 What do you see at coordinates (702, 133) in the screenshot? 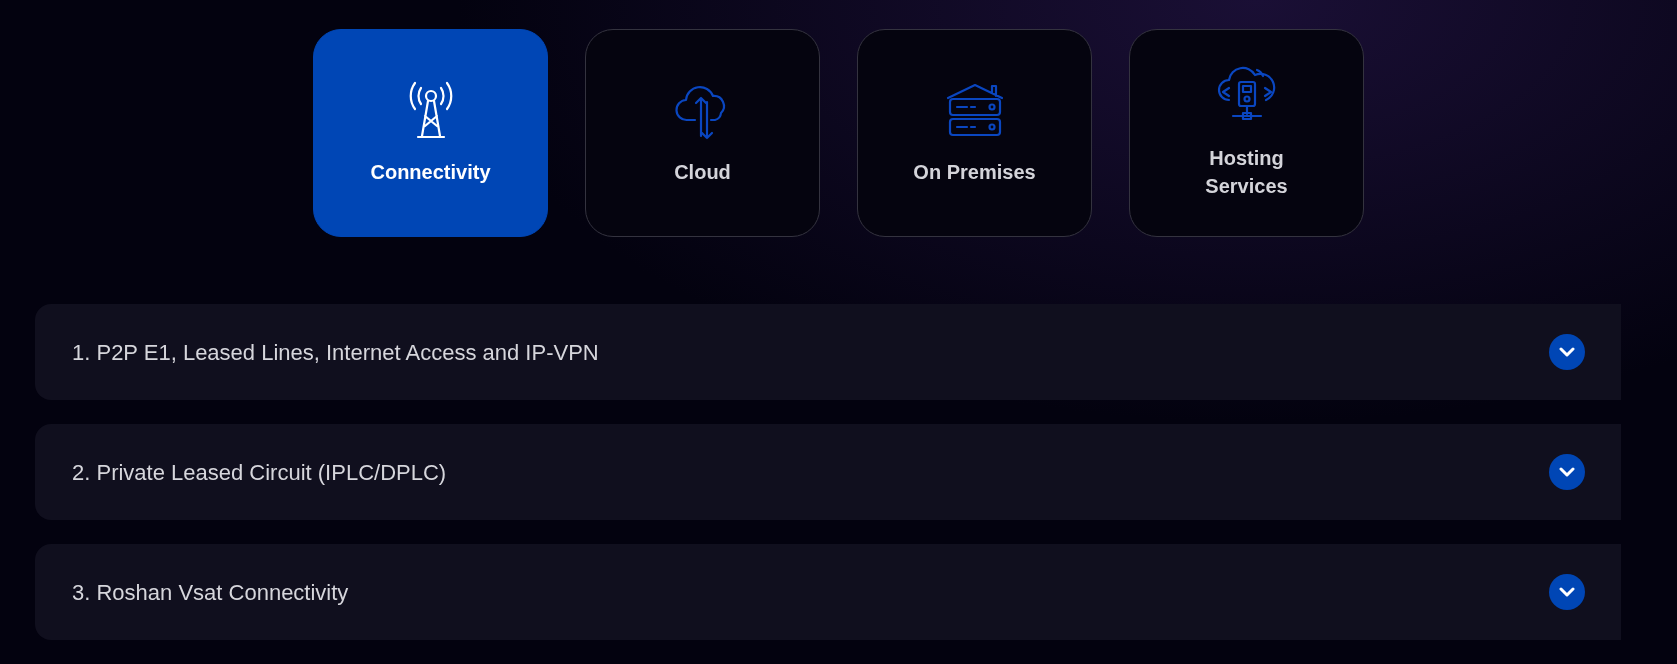
I see `service-tab: Cloud` at bounding box center [702, 133].